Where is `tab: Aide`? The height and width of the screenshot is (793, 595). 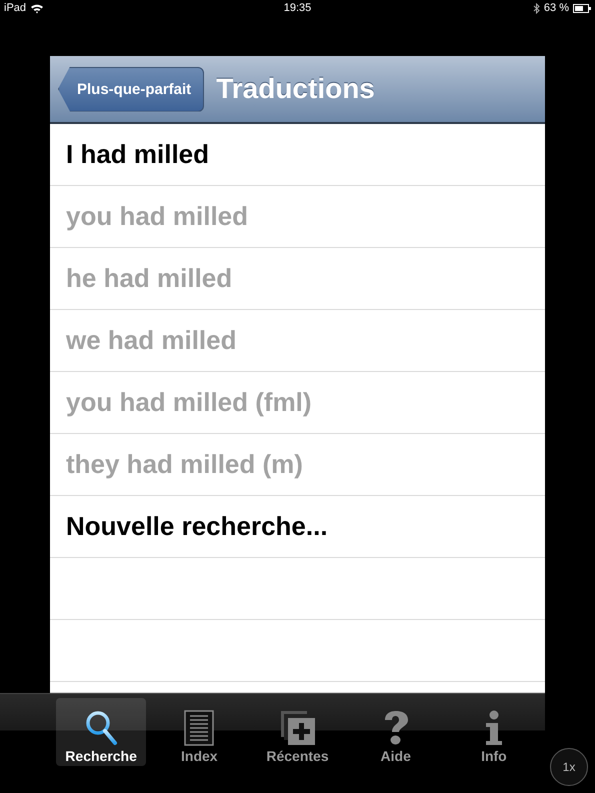
tab: Aide is located at coordinates (395, 732).